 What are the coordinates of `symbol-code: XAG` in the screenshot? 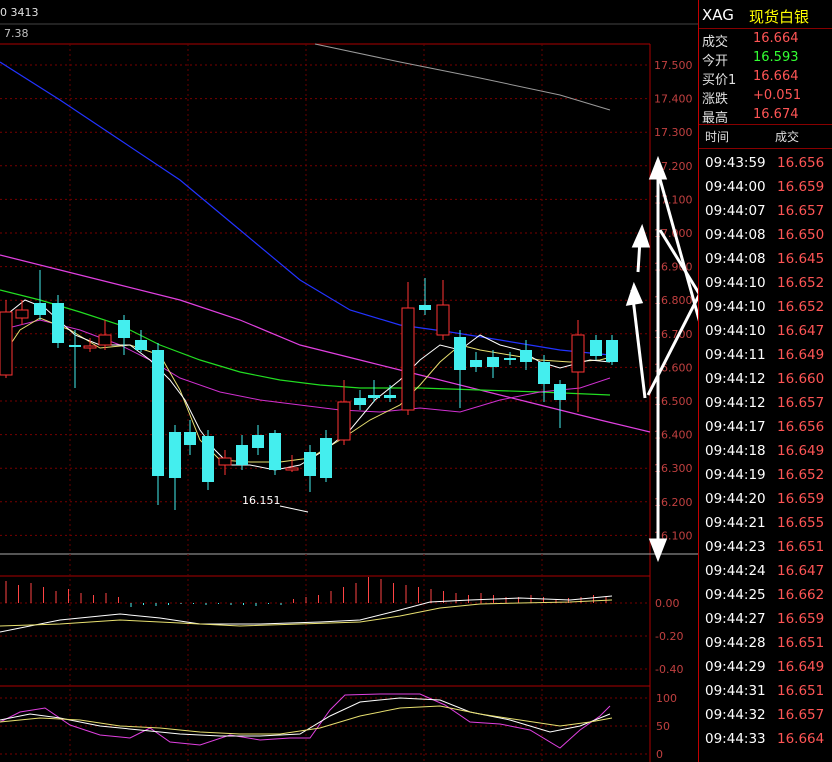 It's located at (718, 15).